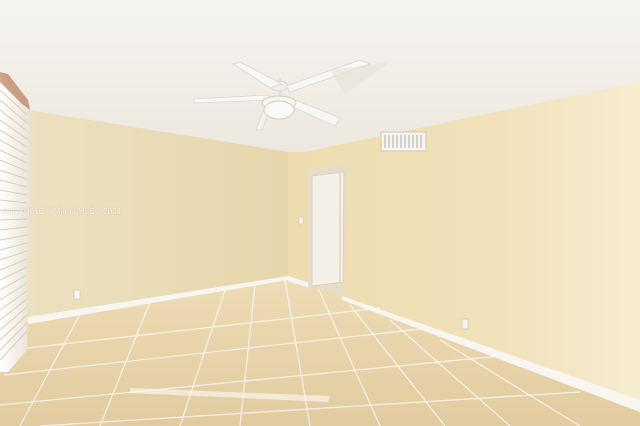 This screenshot has height=426, width=640. Describe the element at coordinates (77, 294) in the screenshot. I see `wall-outlet-left` at that location.